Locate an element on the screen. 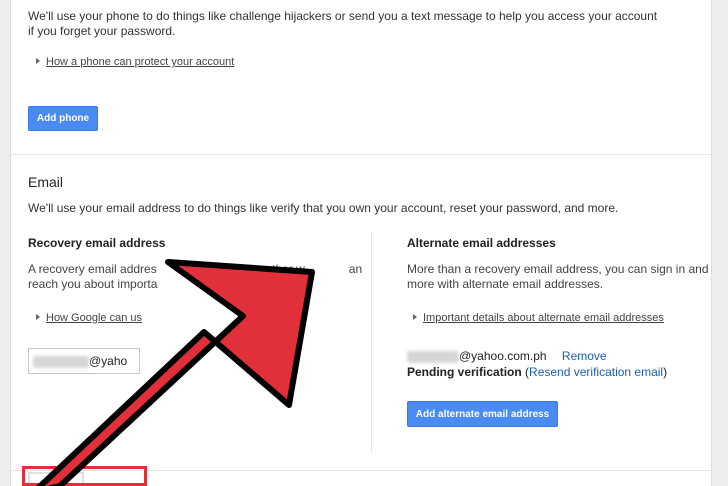 The image size is (728, 486). recovery-info-expander: How Google can us is located at coordinates (89, 318).